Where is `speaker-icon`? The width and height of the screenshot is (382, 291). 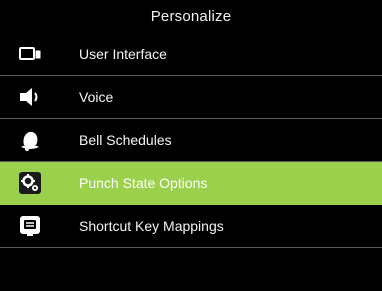
speaker-icon is located at coordinates (30, 97).